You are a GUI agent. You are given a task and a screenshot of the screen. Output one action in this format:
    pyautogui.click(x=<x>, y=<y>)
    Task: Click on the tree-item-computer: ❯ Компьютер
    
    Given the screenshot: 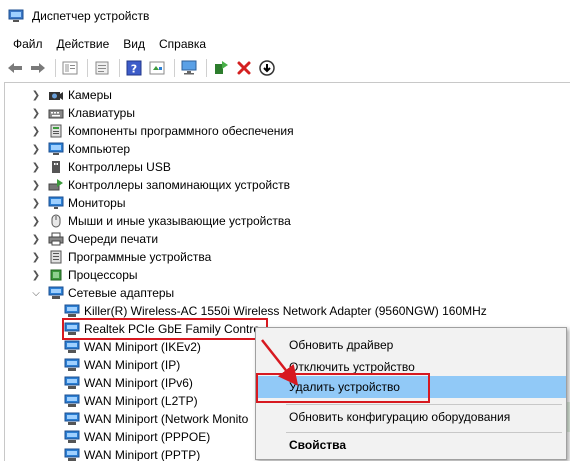 What is the action you would take?
    pyautogui.click(x=80, y=149)
    